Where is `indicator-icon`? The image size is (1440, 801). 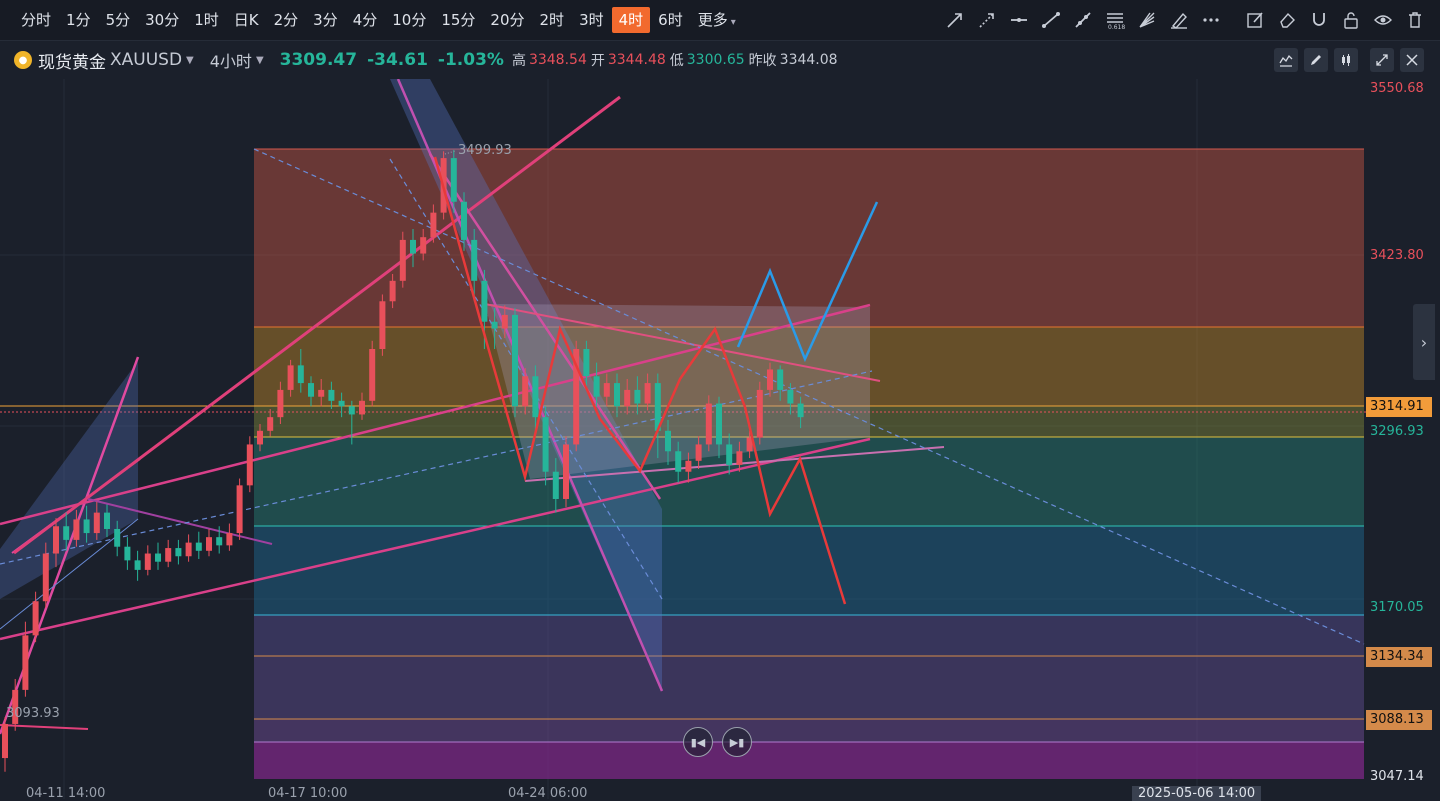 indicator-icon is located at coordinates (1286, 60).